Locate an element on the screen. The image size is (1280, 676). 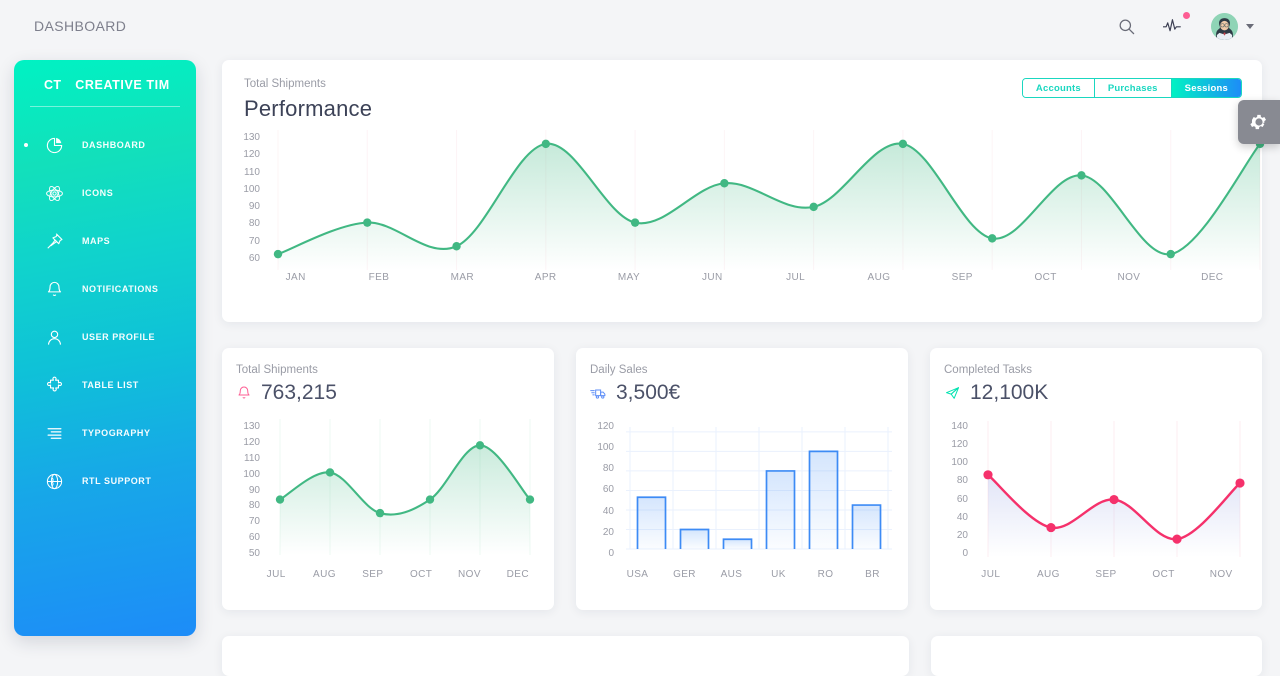
x-tick: JUN is located at coordinates (712, 277).